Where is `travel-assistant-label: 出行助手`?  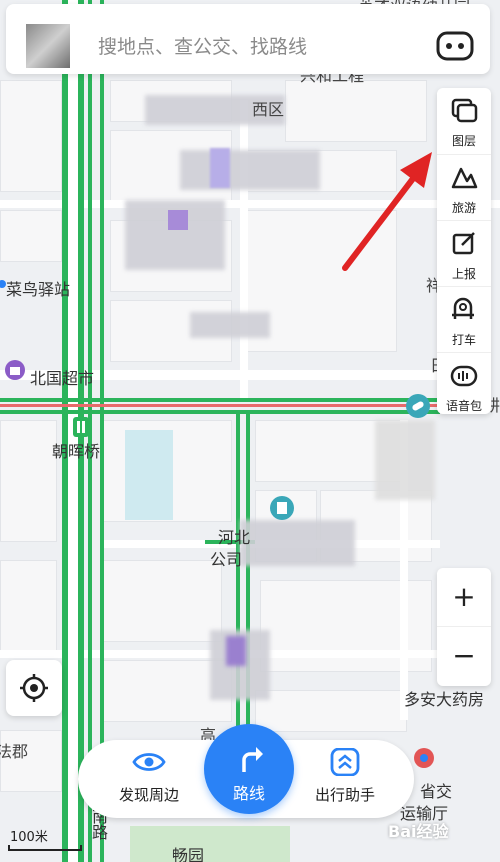 travel-assistant-label: 出行助手 is located at coordinates (344, 795).